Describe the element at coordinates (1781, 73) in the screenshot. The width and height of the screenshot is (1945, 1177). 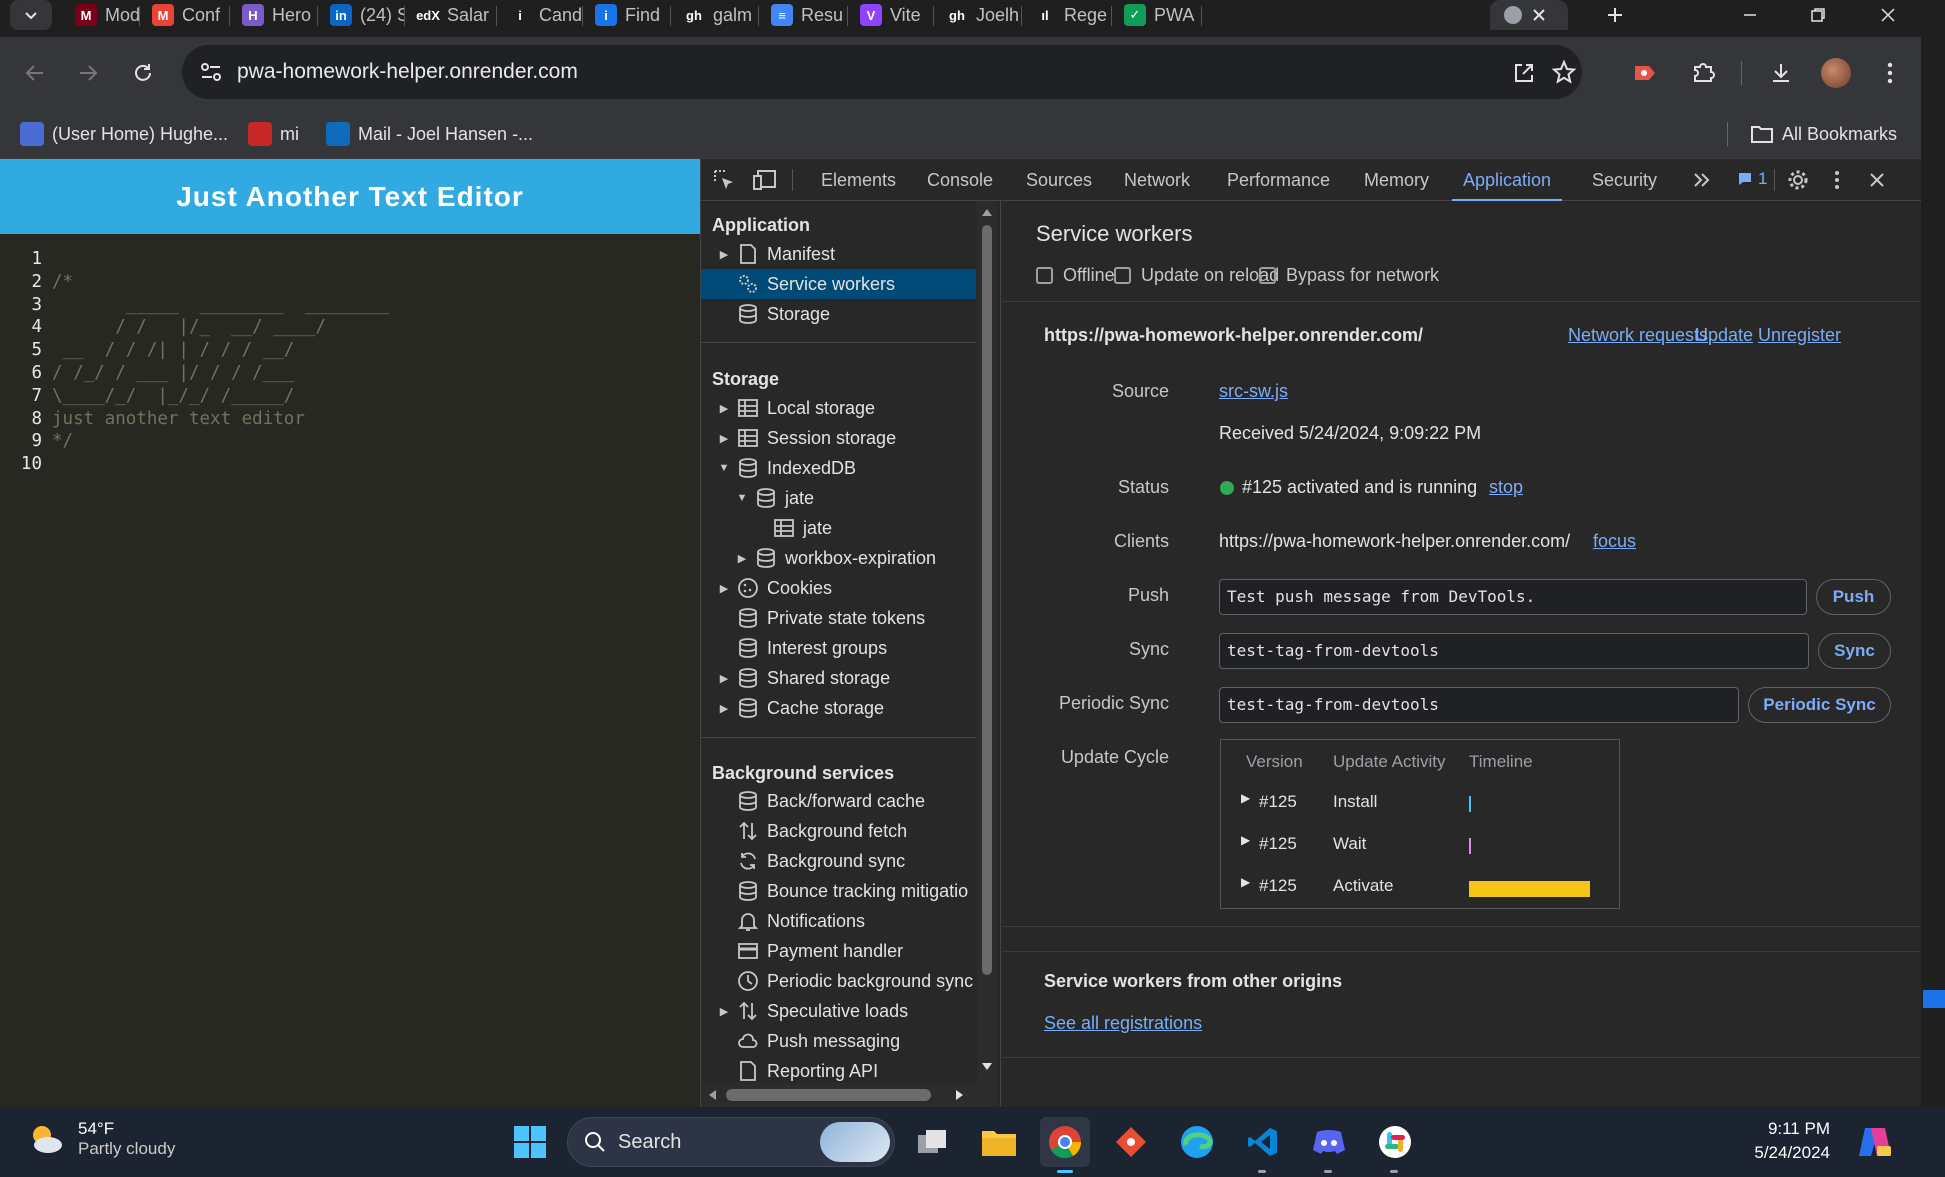
I see `downloads-button` at that location.